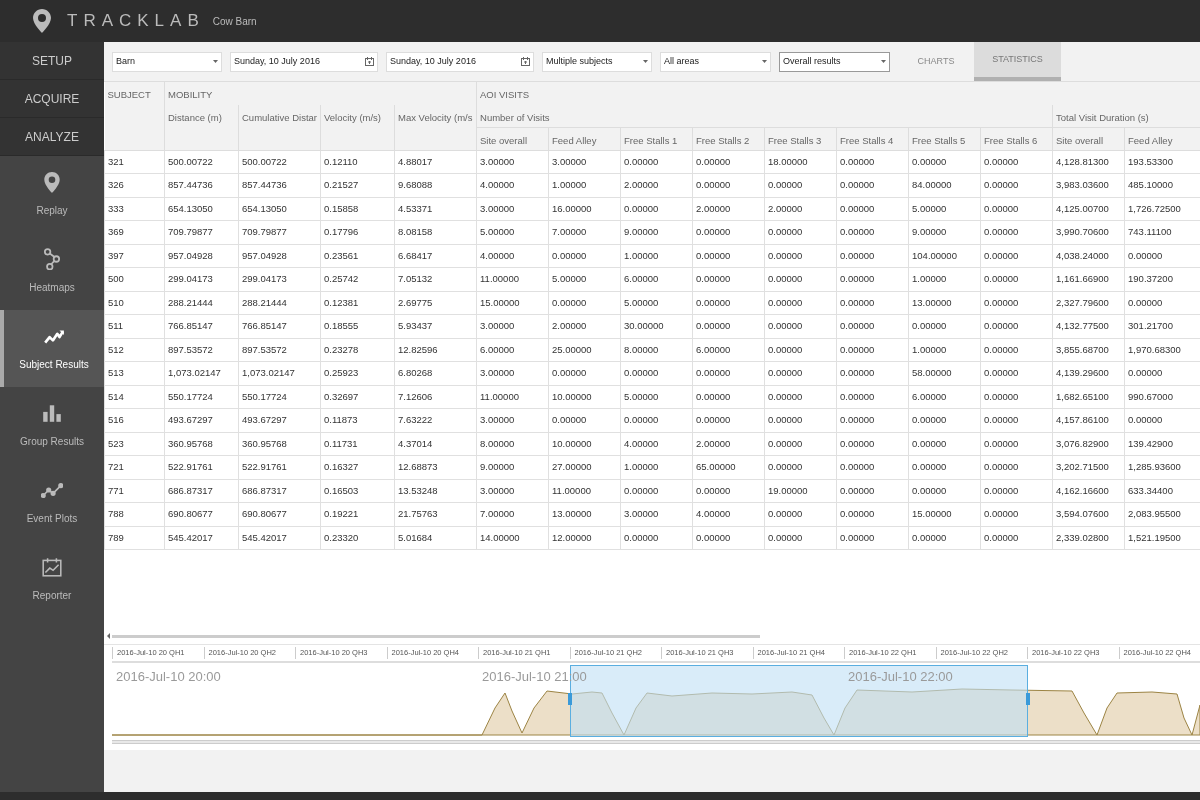 This screenshot has width=1200, height=800. I want to click on nav-item: Subject Results, so click(52, 348).